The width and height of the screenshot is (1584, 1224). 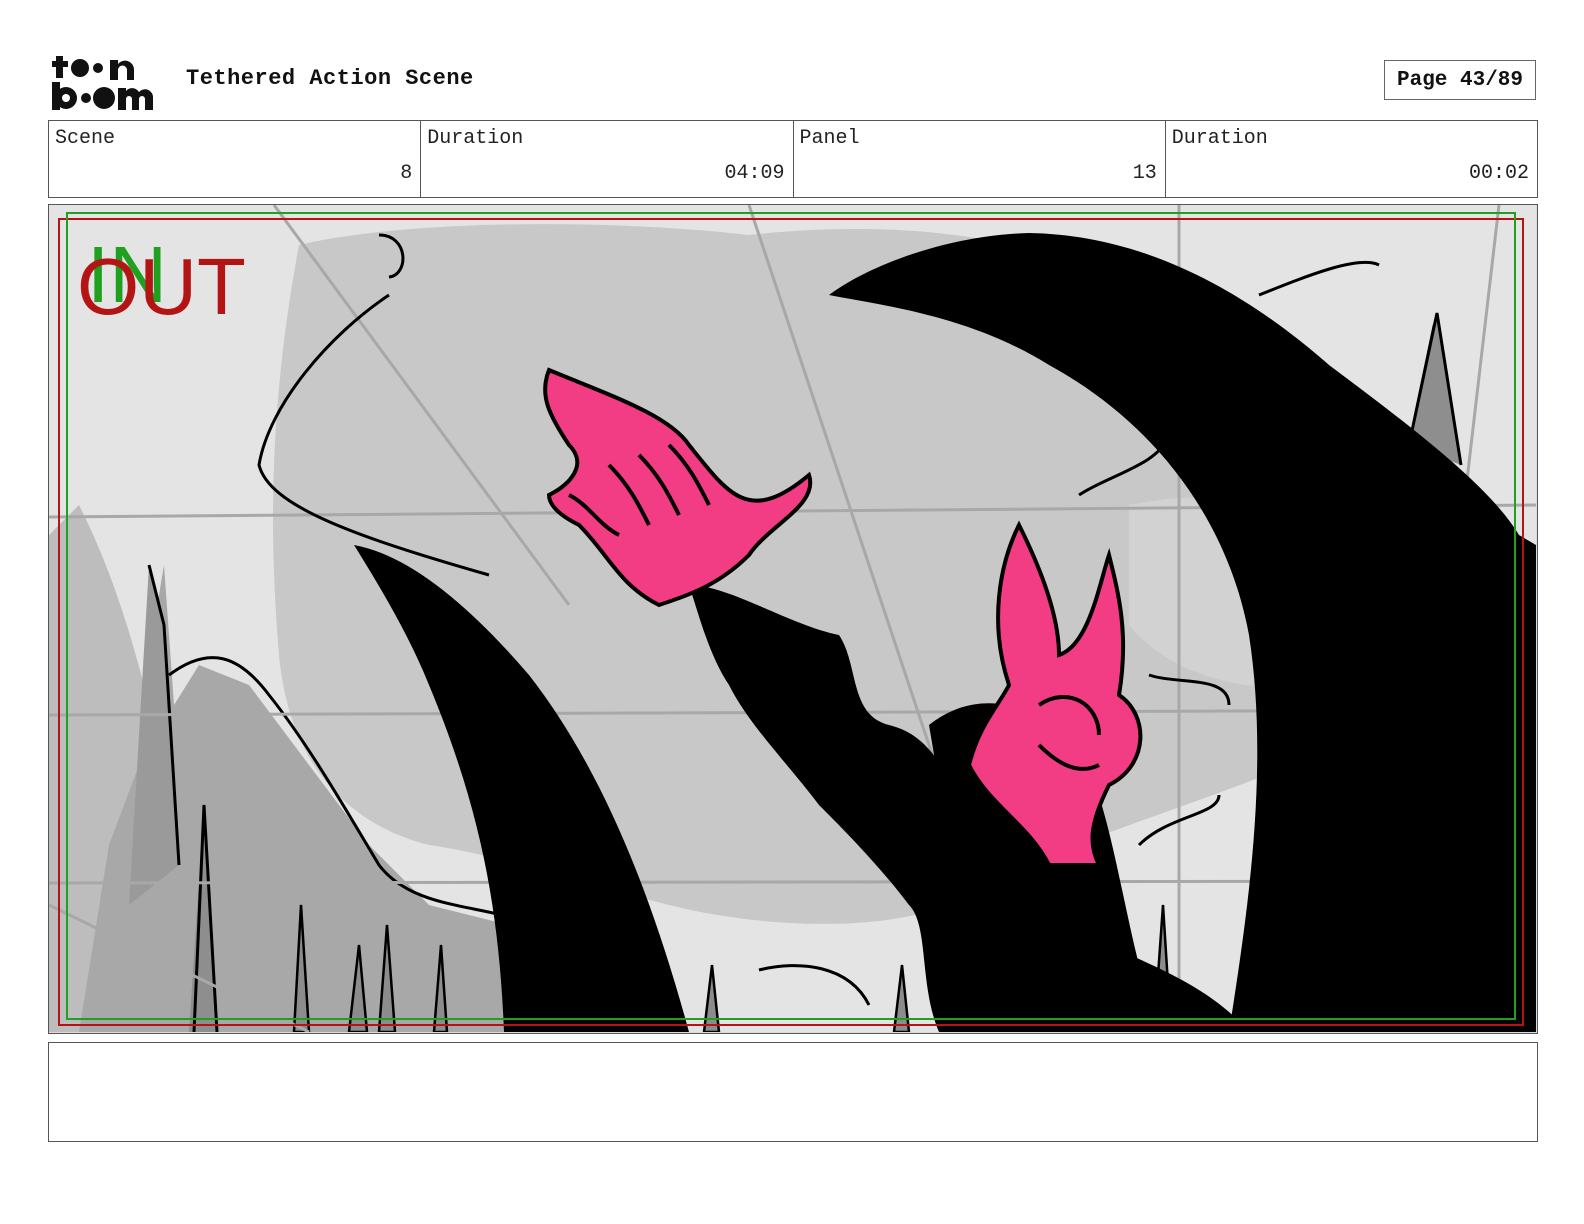 What do you see at coordinates (85, 138) in the screenshot?
I see `scene-label: Scene` at bounding box center [85, 138].